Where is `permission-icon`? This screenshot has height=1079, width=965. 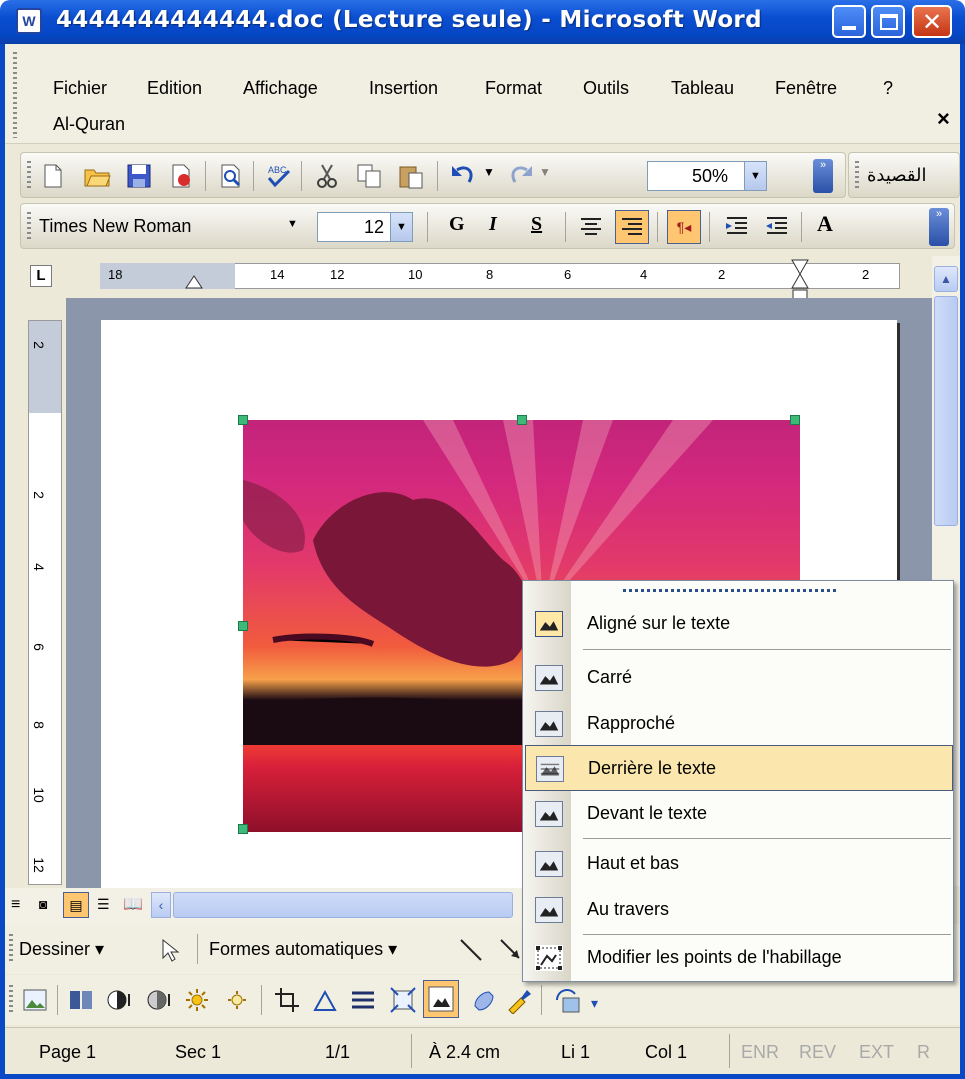 permission-icon is located at coordinates (181, 176).